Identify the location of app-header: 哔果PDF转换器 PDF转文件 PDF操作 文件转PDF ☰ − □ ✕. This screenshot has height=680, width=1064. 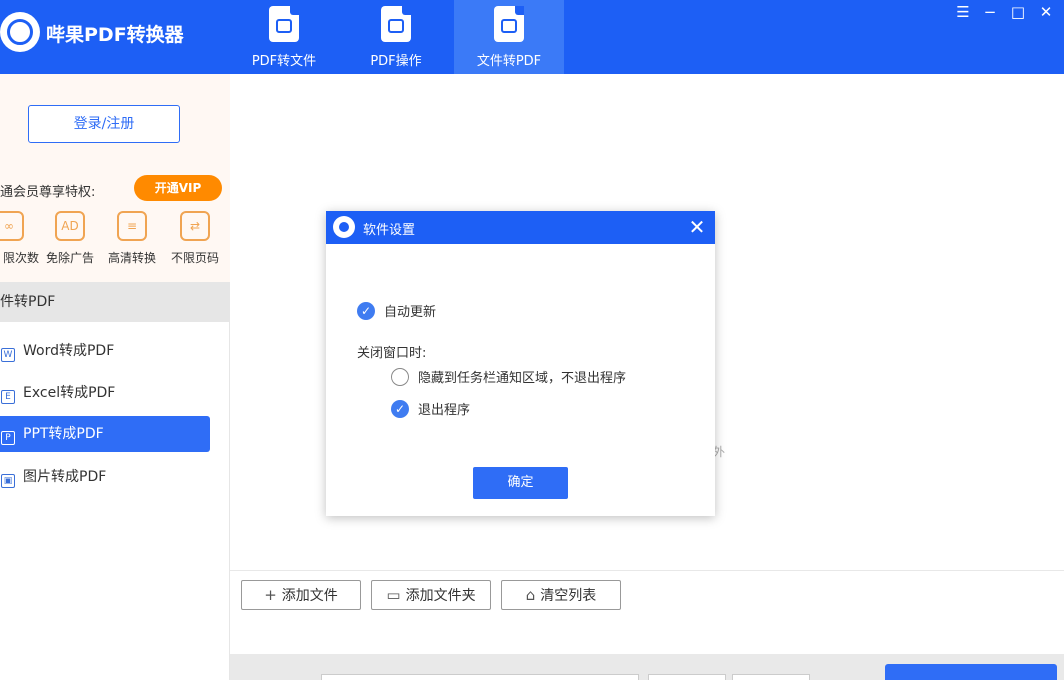
(532, 37).